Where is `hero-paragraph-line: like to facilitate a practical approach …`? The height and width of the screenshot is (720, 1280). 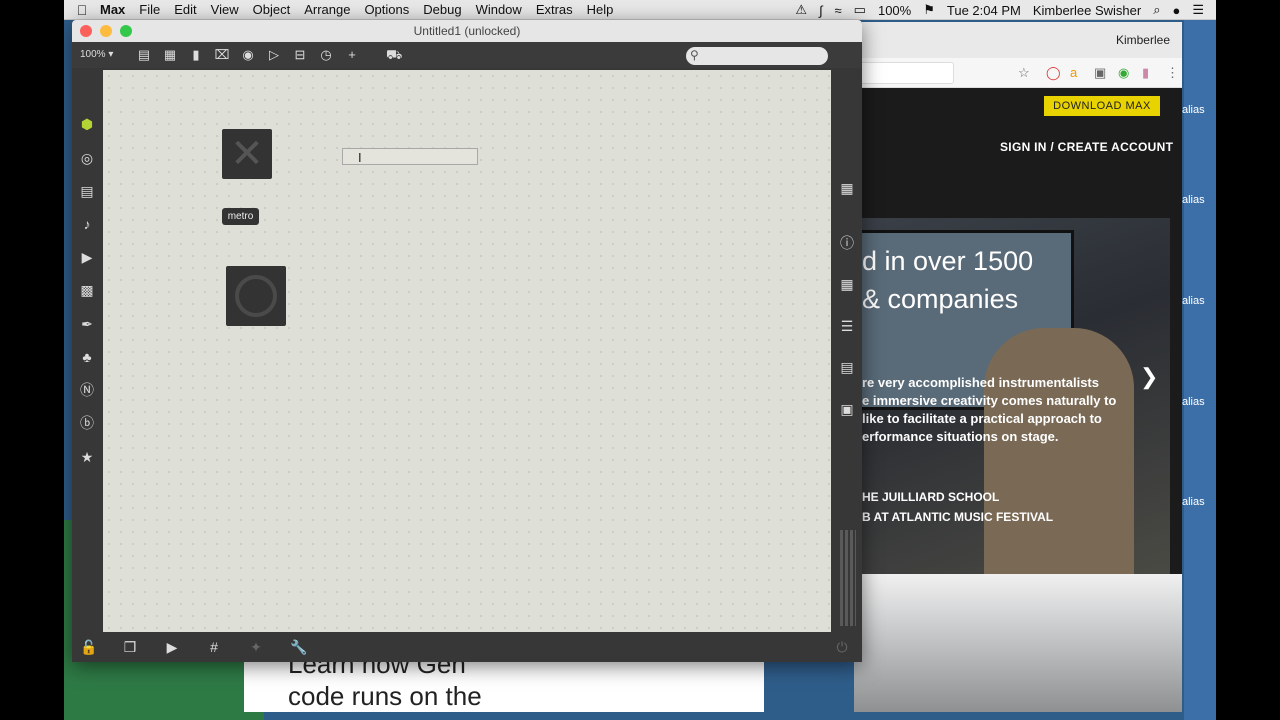 hero-paragraph-line: like to facilitate a practical approach … is located at coordinates (982, 418).